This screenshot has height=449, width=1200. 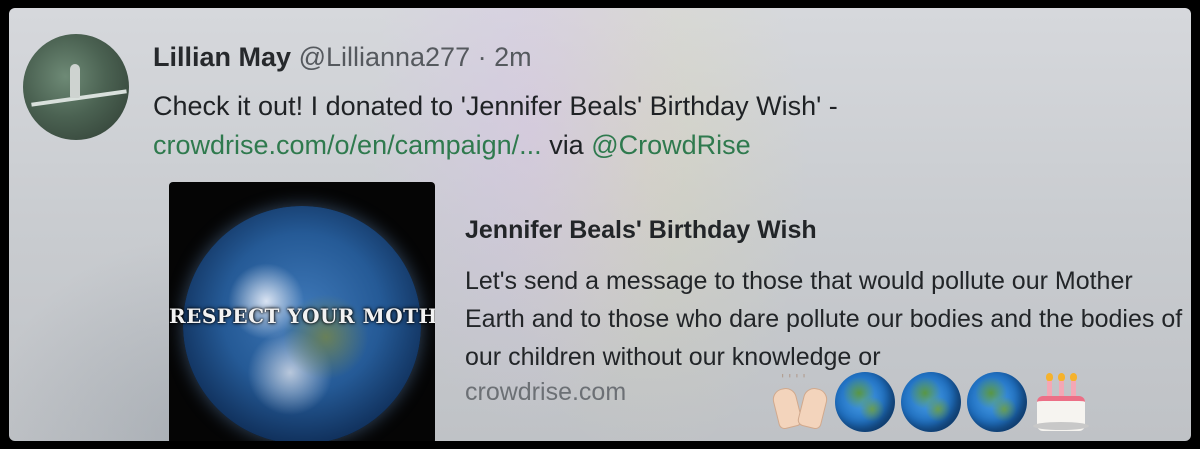 What do you see at coordinates (513, 57) in the screenshot?
I see `tweet-timestamp: 2m` at bounding box center [513, 57].